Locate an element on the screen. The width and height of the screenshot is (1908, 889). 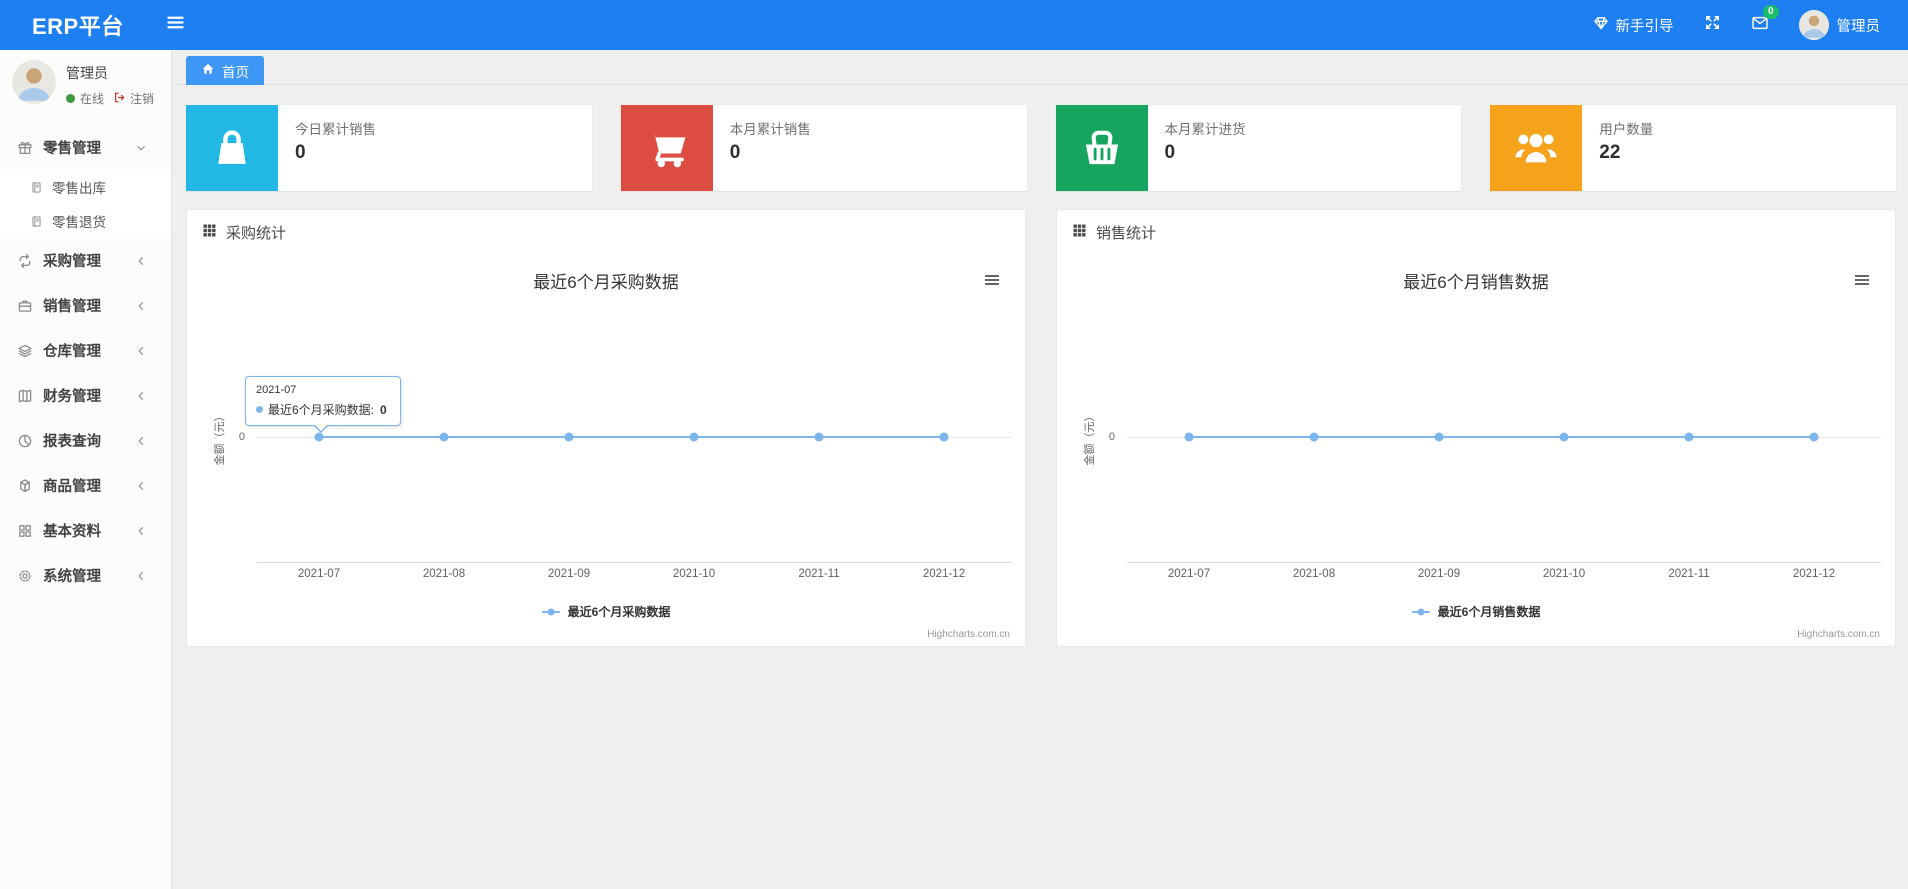
chart-legend: 最近6个月销售数据 is located at coordinates (1476, 611).